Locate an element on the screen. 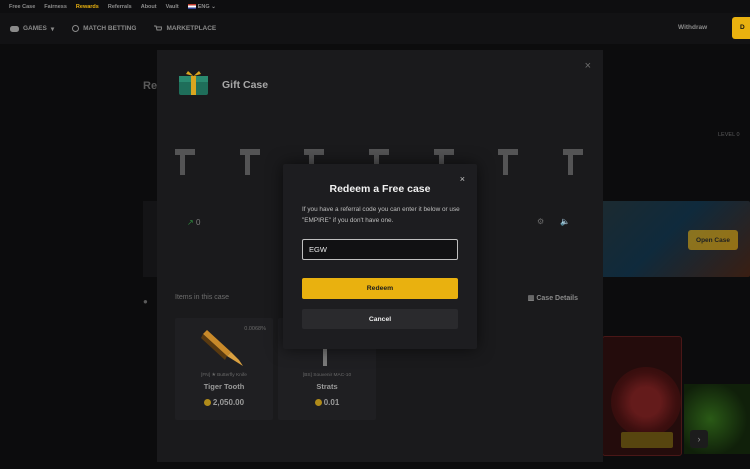  top-link-about: About is located at coordinates (149, 7).